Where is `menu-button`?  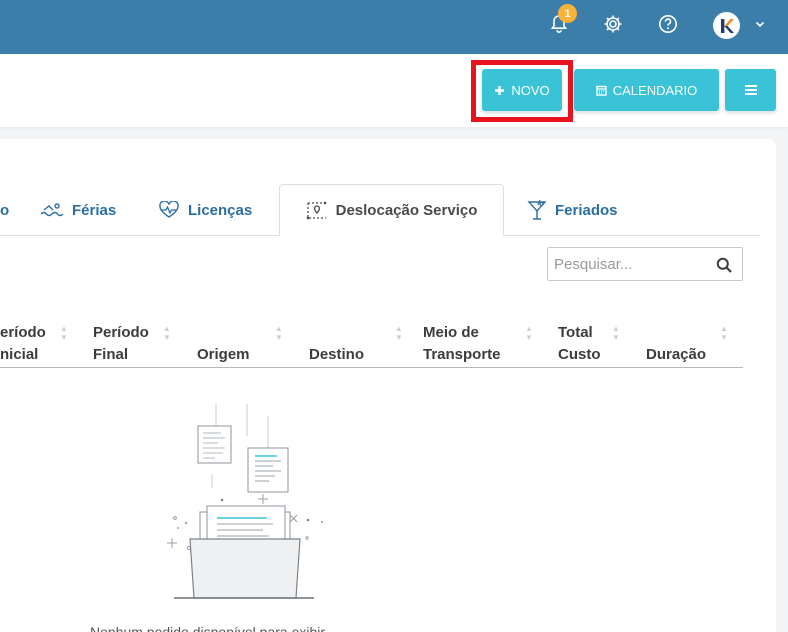
menu-button is located at coordinates (750, 90).